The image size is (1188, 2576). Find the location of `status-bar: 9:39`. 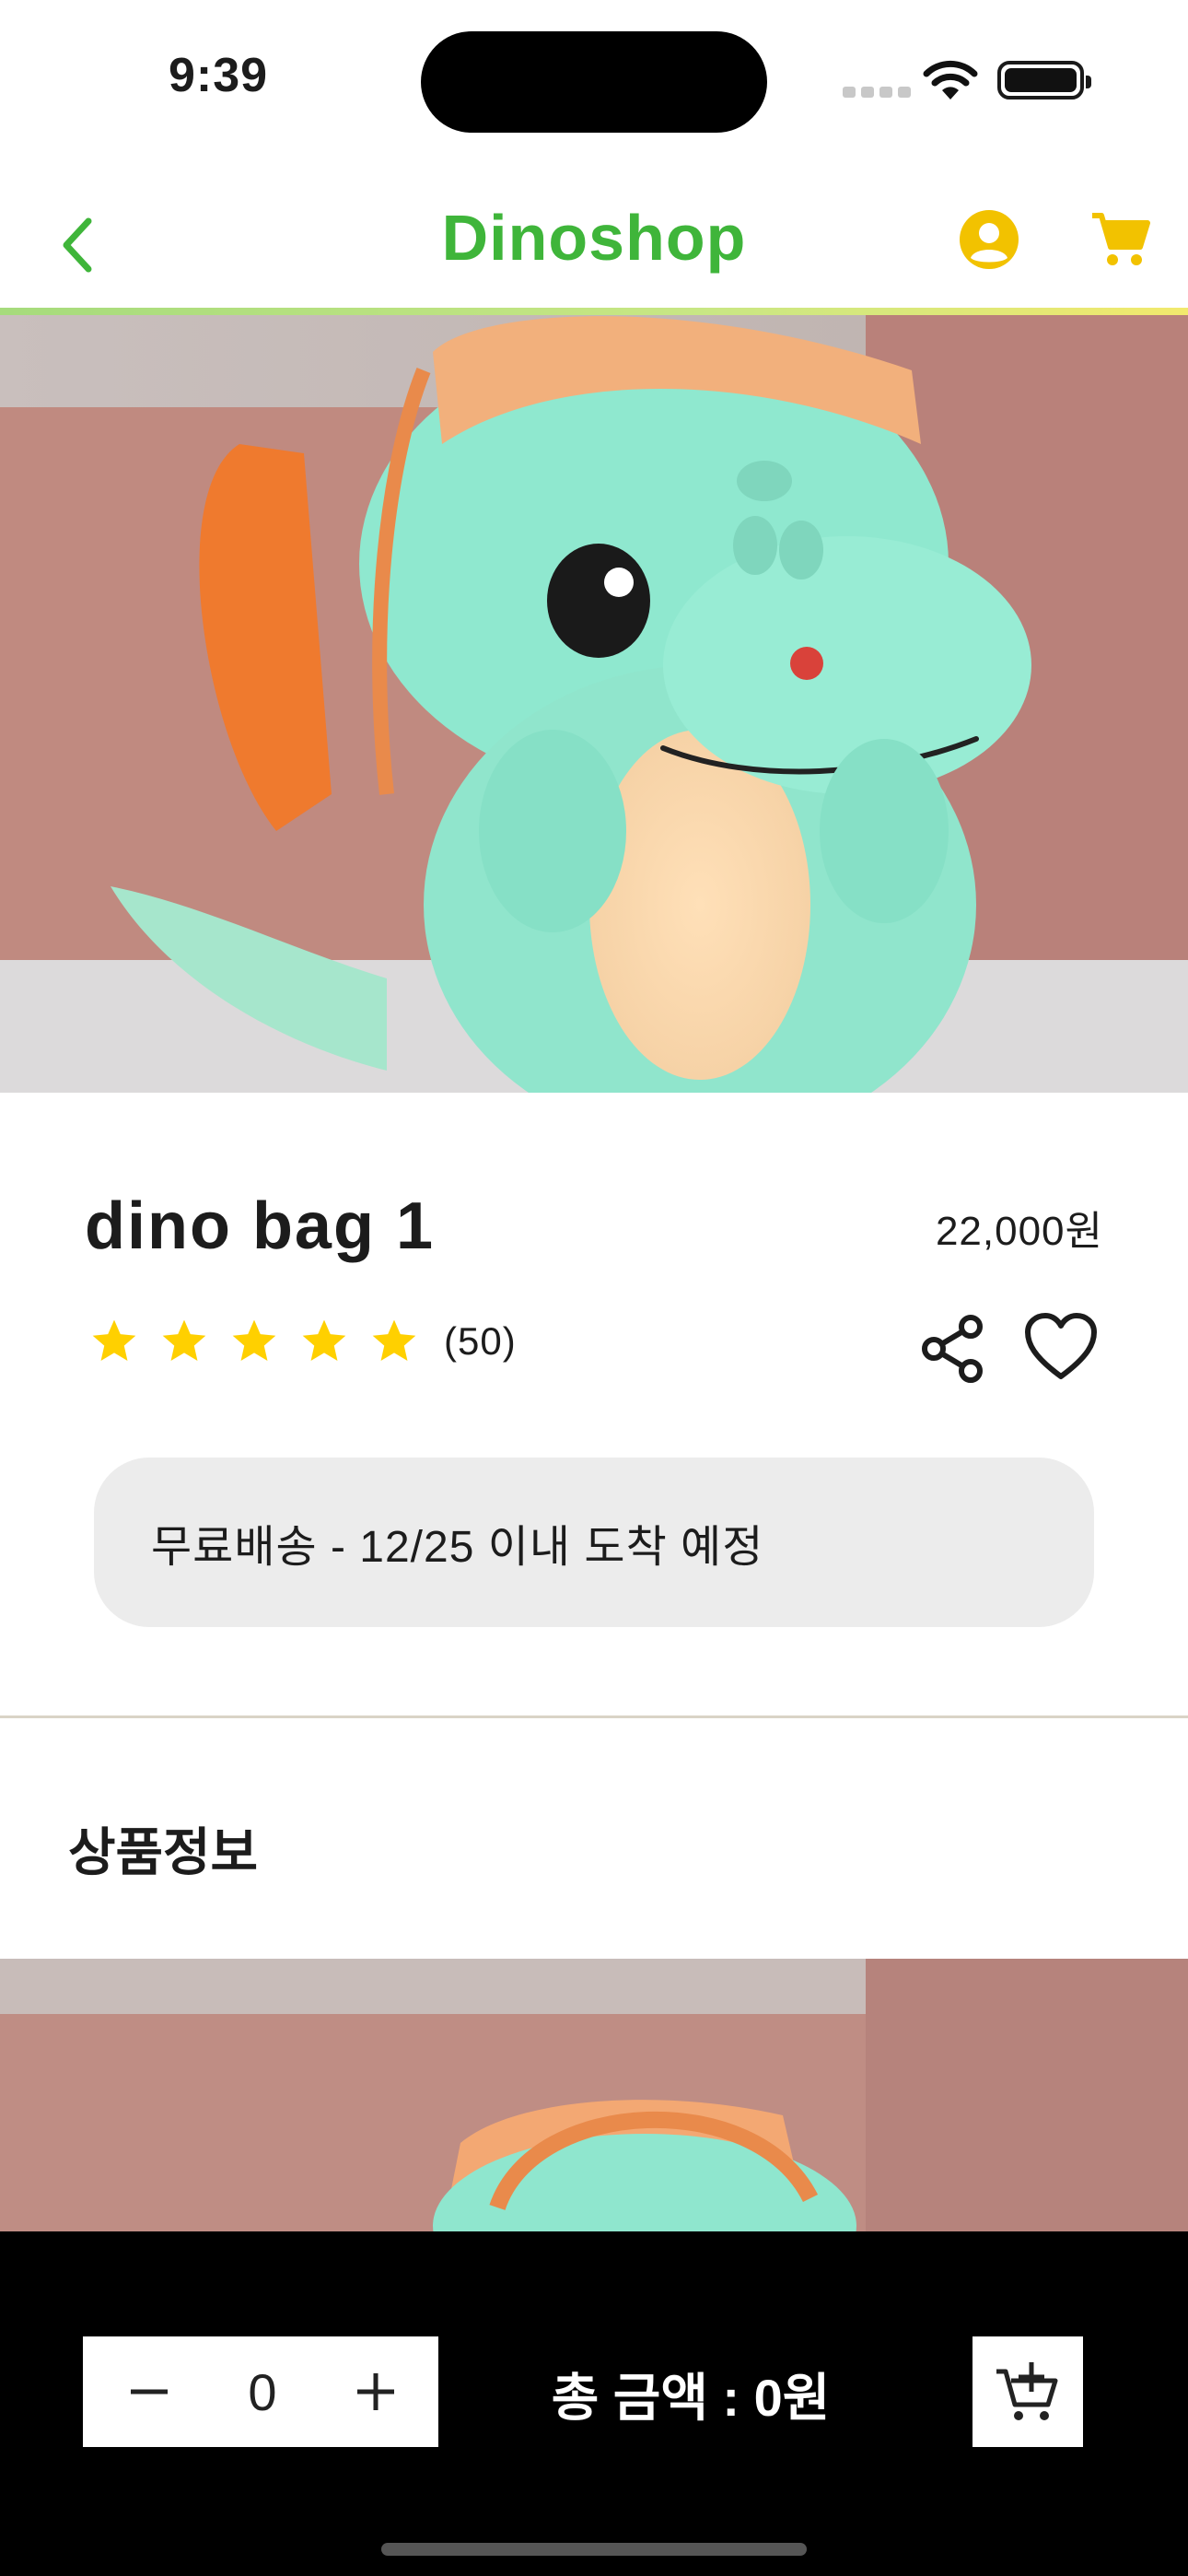

status-bar: 9:39 is located at coordinates (594, 78).